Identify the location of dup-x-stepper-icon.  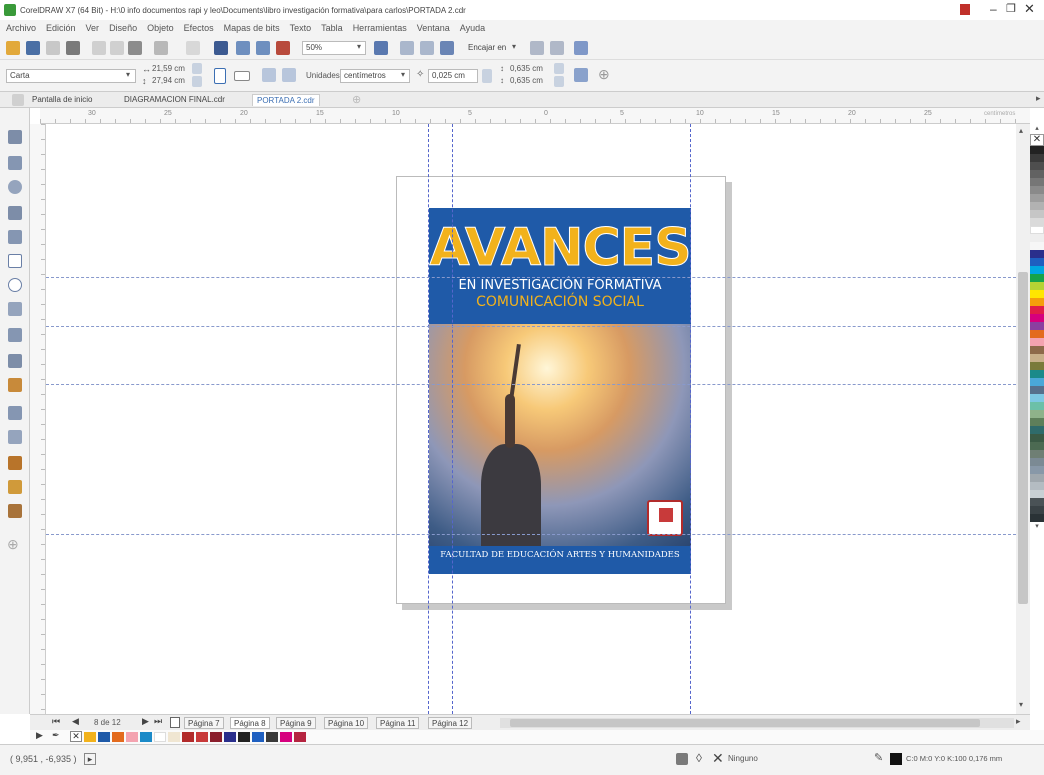
(559, 68).